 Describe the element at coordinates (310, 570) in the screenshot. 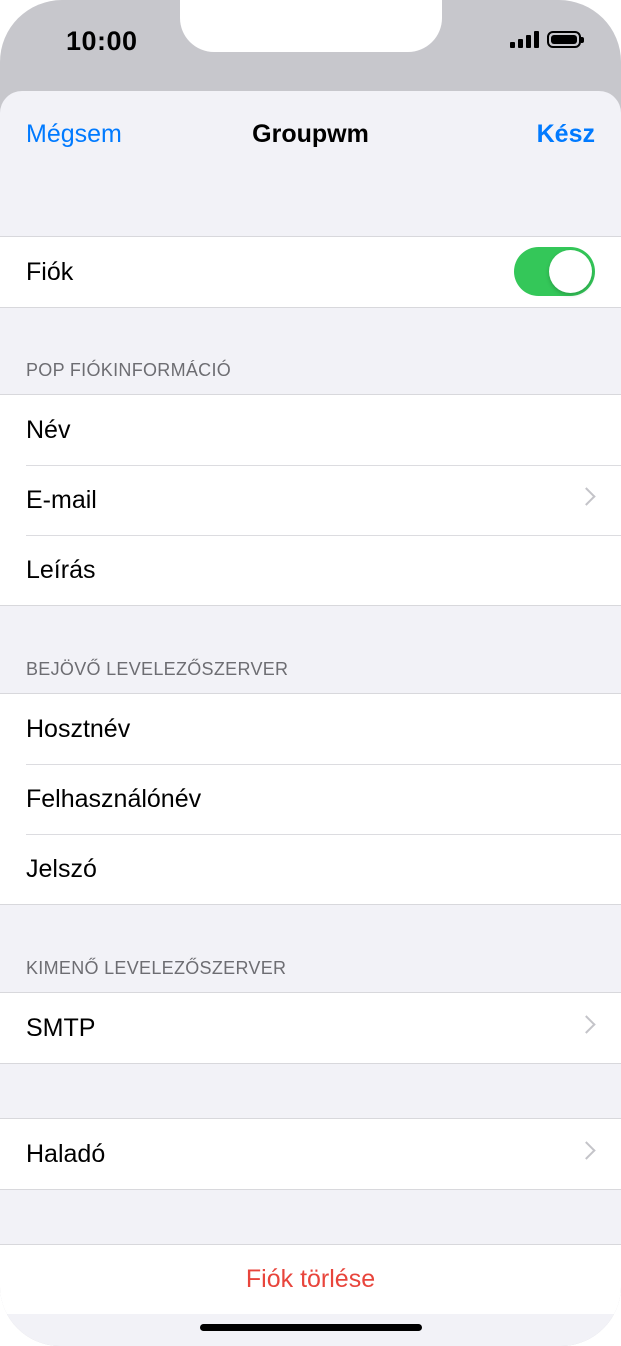

I see `description-row: Leírás` at that location.